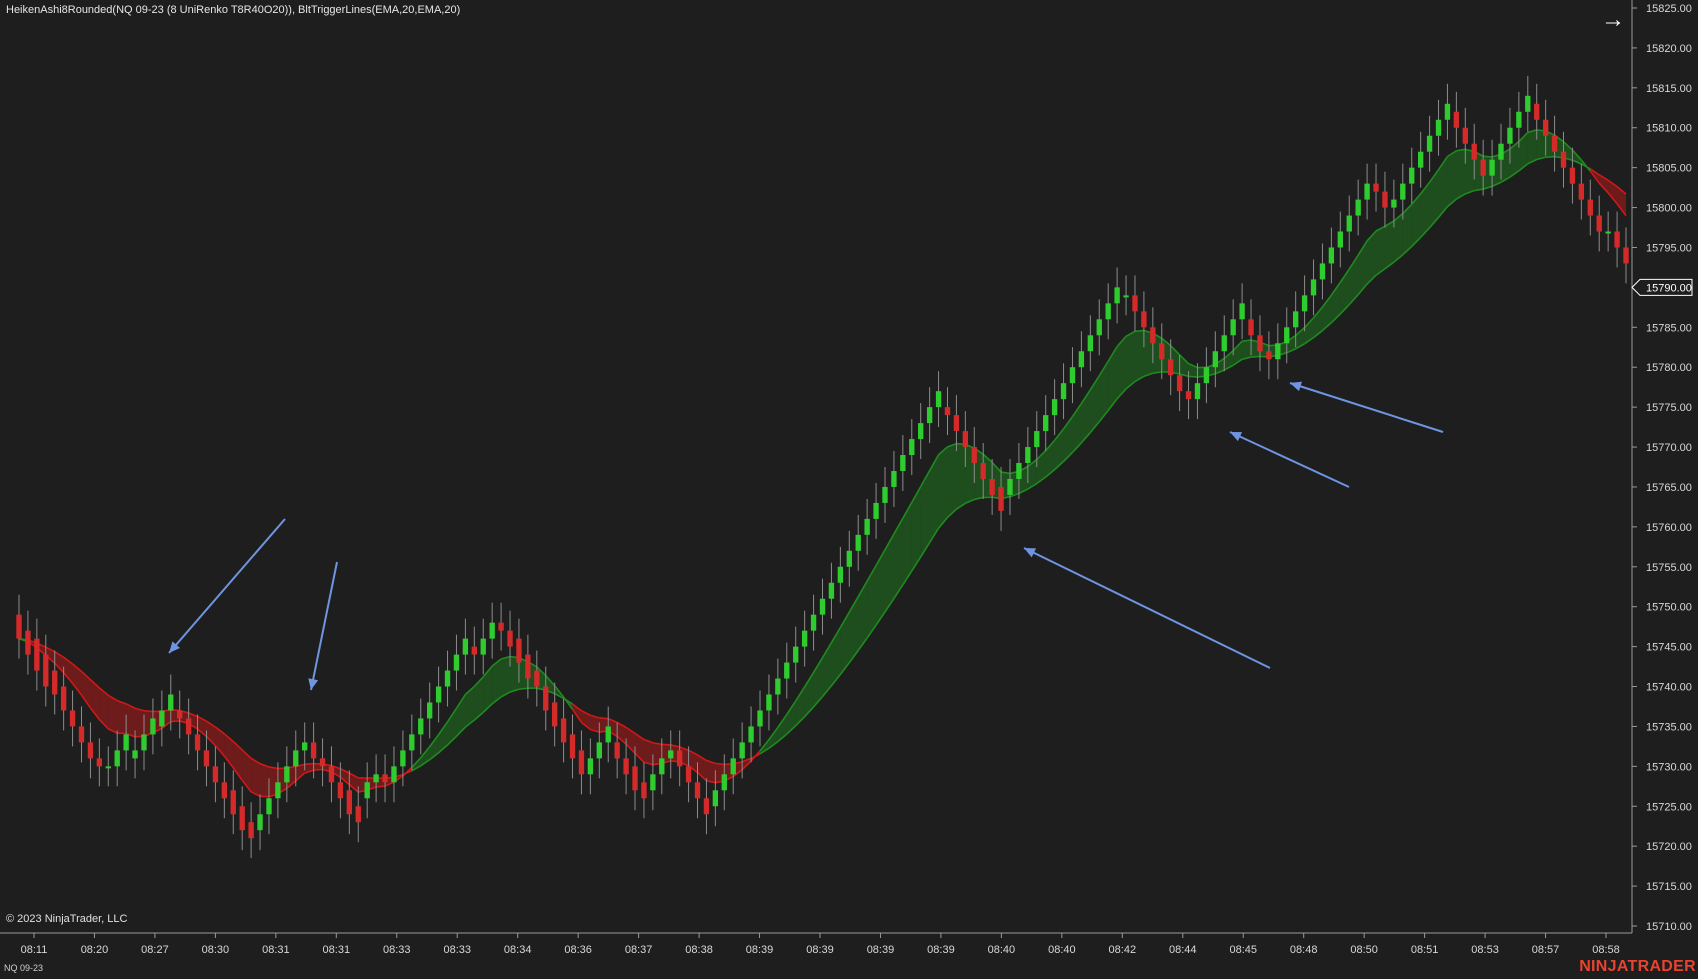 The width and height of the screenshot is (1698, 979). Describe the element at coordinates (1613, 20) in the screenshot. I see `arrow-right-icon: →` at that location.